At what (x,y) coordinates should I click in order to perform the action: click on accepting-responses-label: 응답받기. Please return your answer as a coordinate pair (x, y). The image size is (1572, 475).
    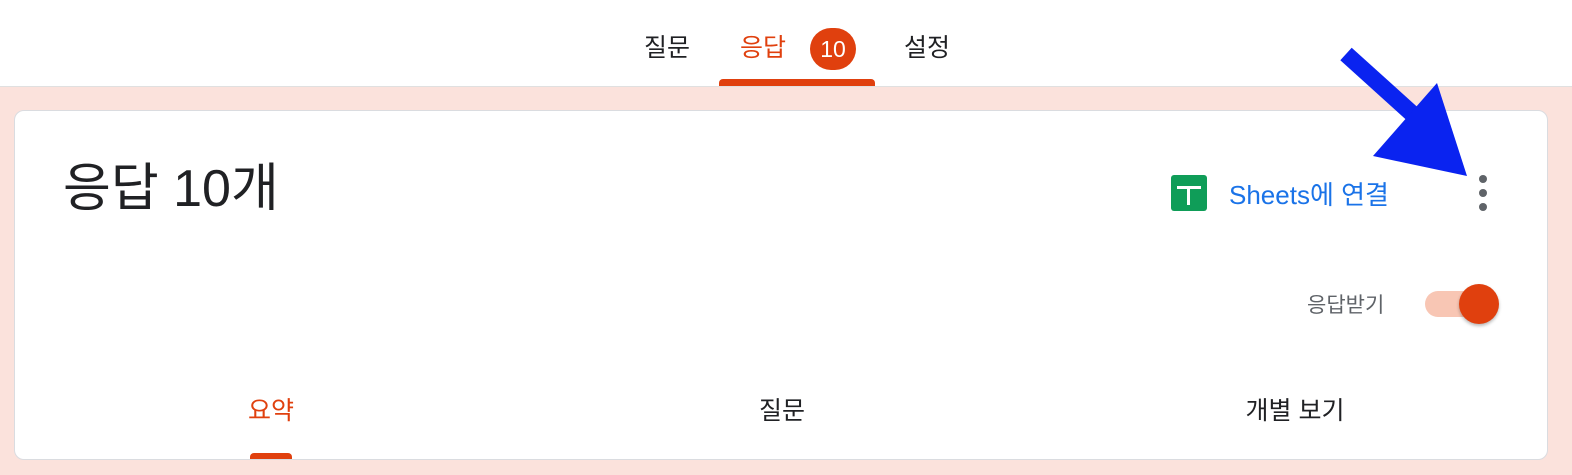
    Looking at the image, I should click on (1346, 305).